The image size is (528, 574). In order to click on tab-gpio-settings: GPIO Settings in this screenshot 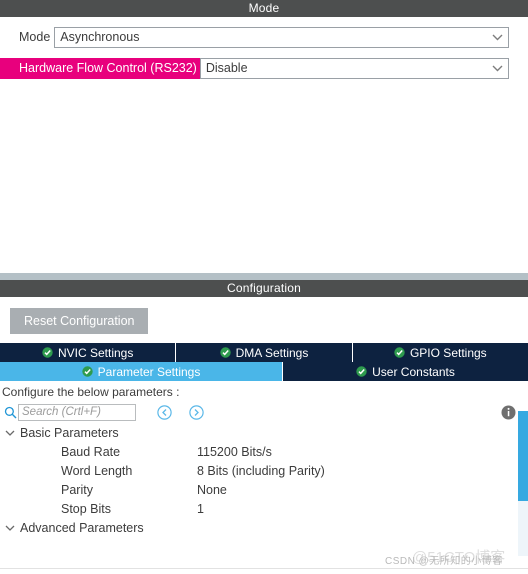, I will do `click(440, 352)`.